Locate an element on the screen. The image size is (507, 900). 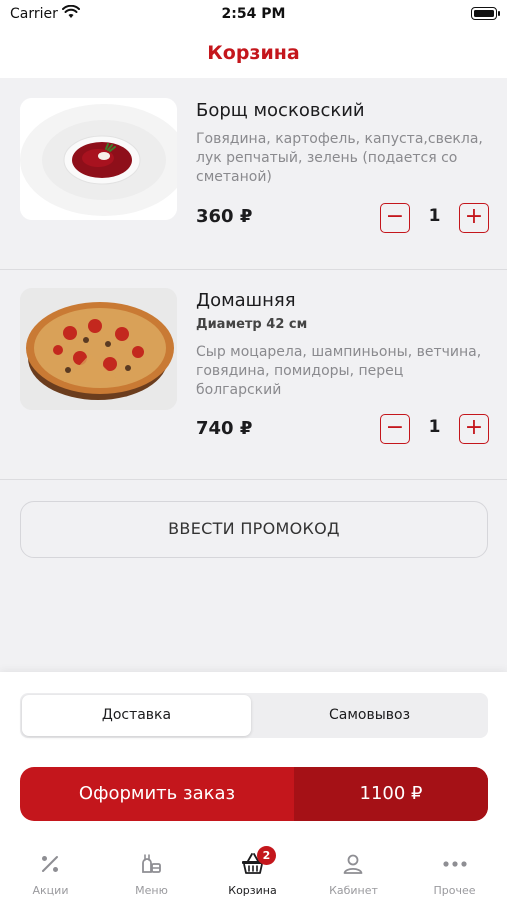
tab-label: Меню is located at coordinates (151, 890).